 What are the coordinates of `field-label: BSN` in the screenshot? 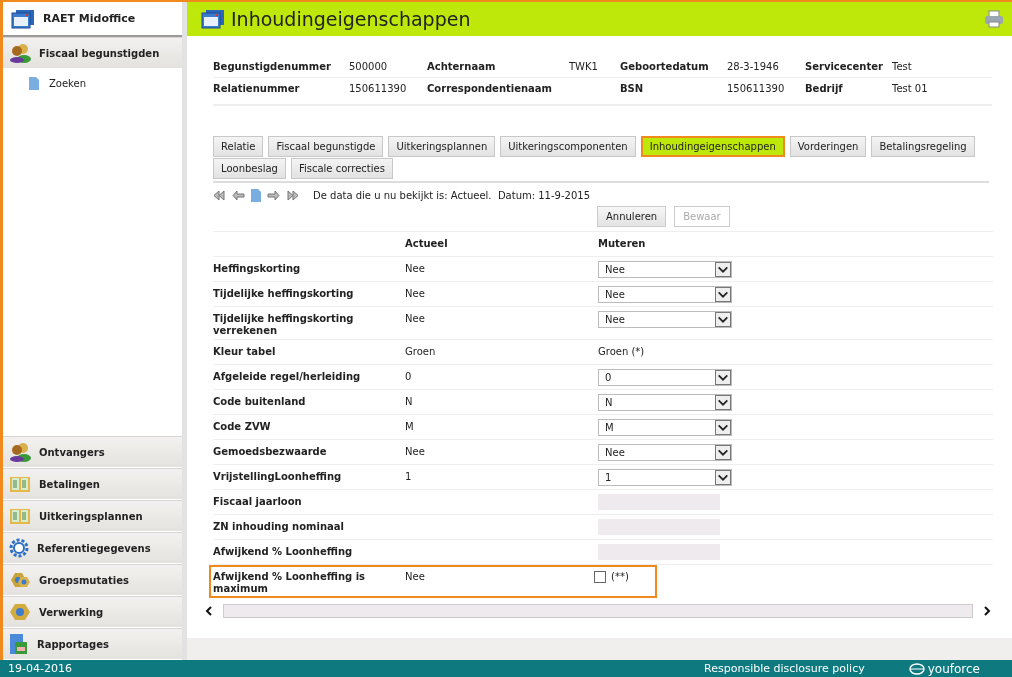 It's located at (632, 89).